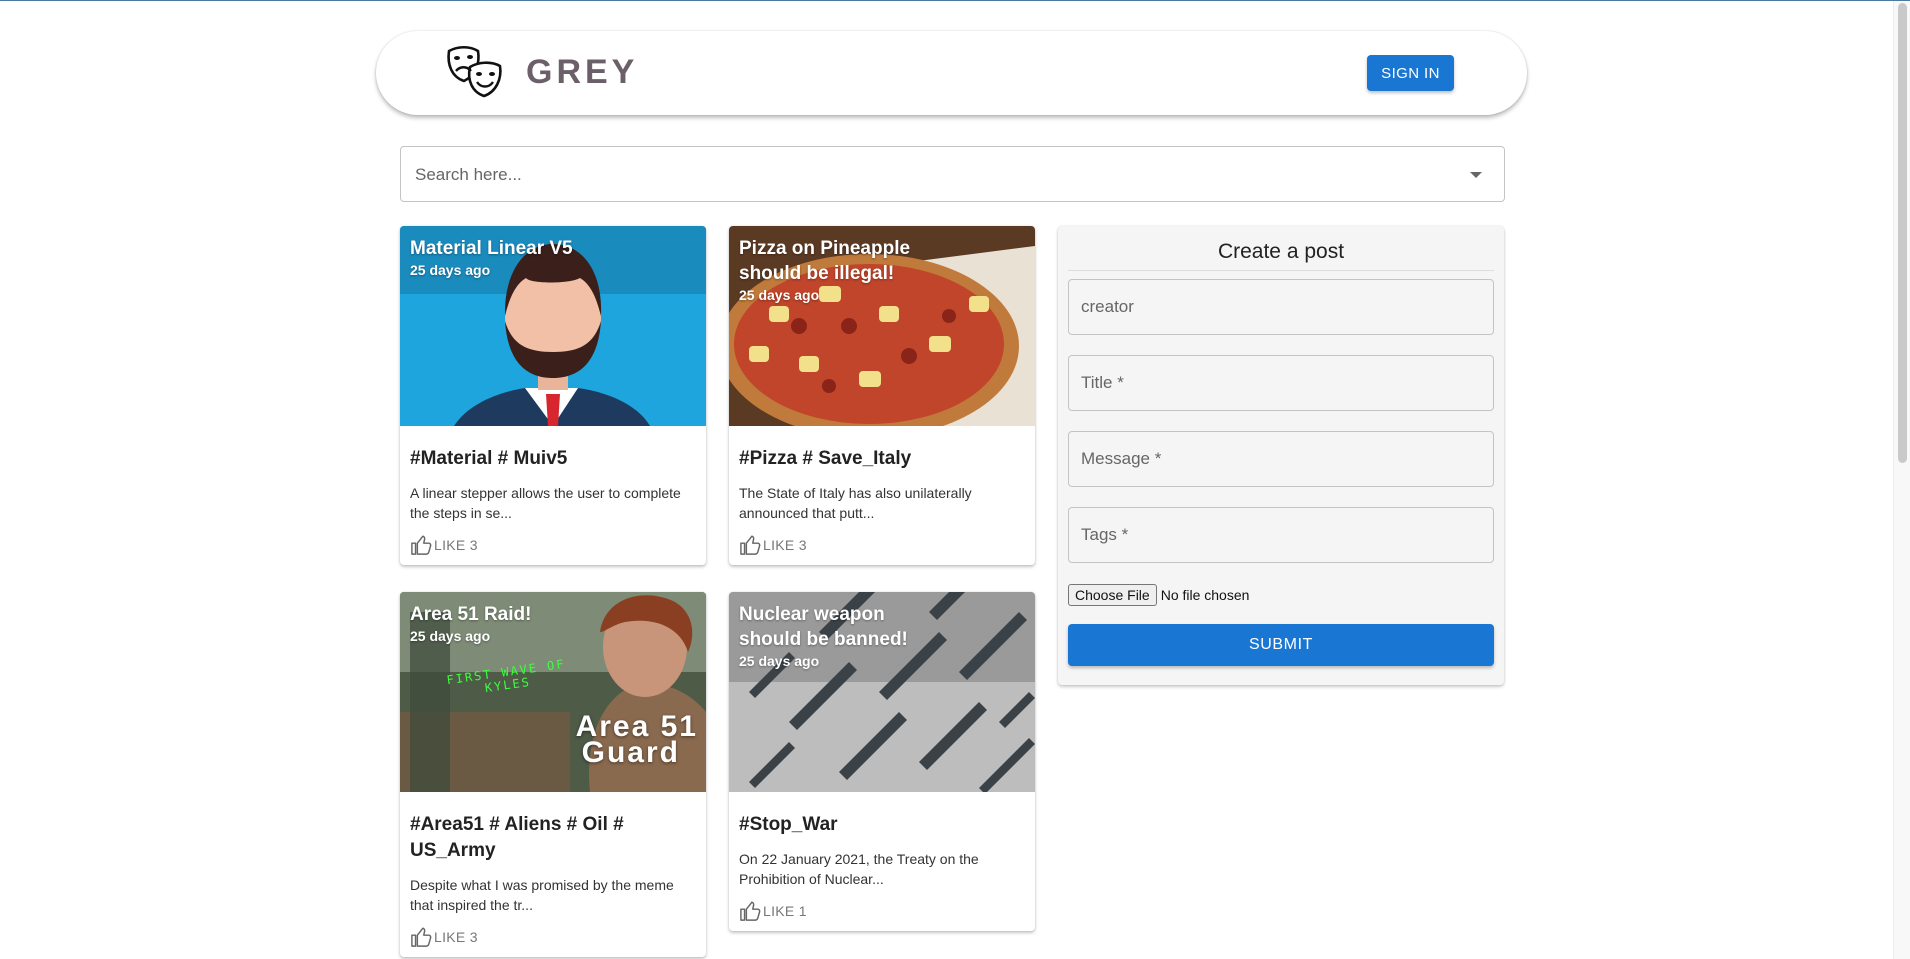 The height and width of the screenshot is (959, 1910). Describe the element at coordinates (489, 458) in the screenshot. I see `post-tags: #Material # Muiv5` at that location.